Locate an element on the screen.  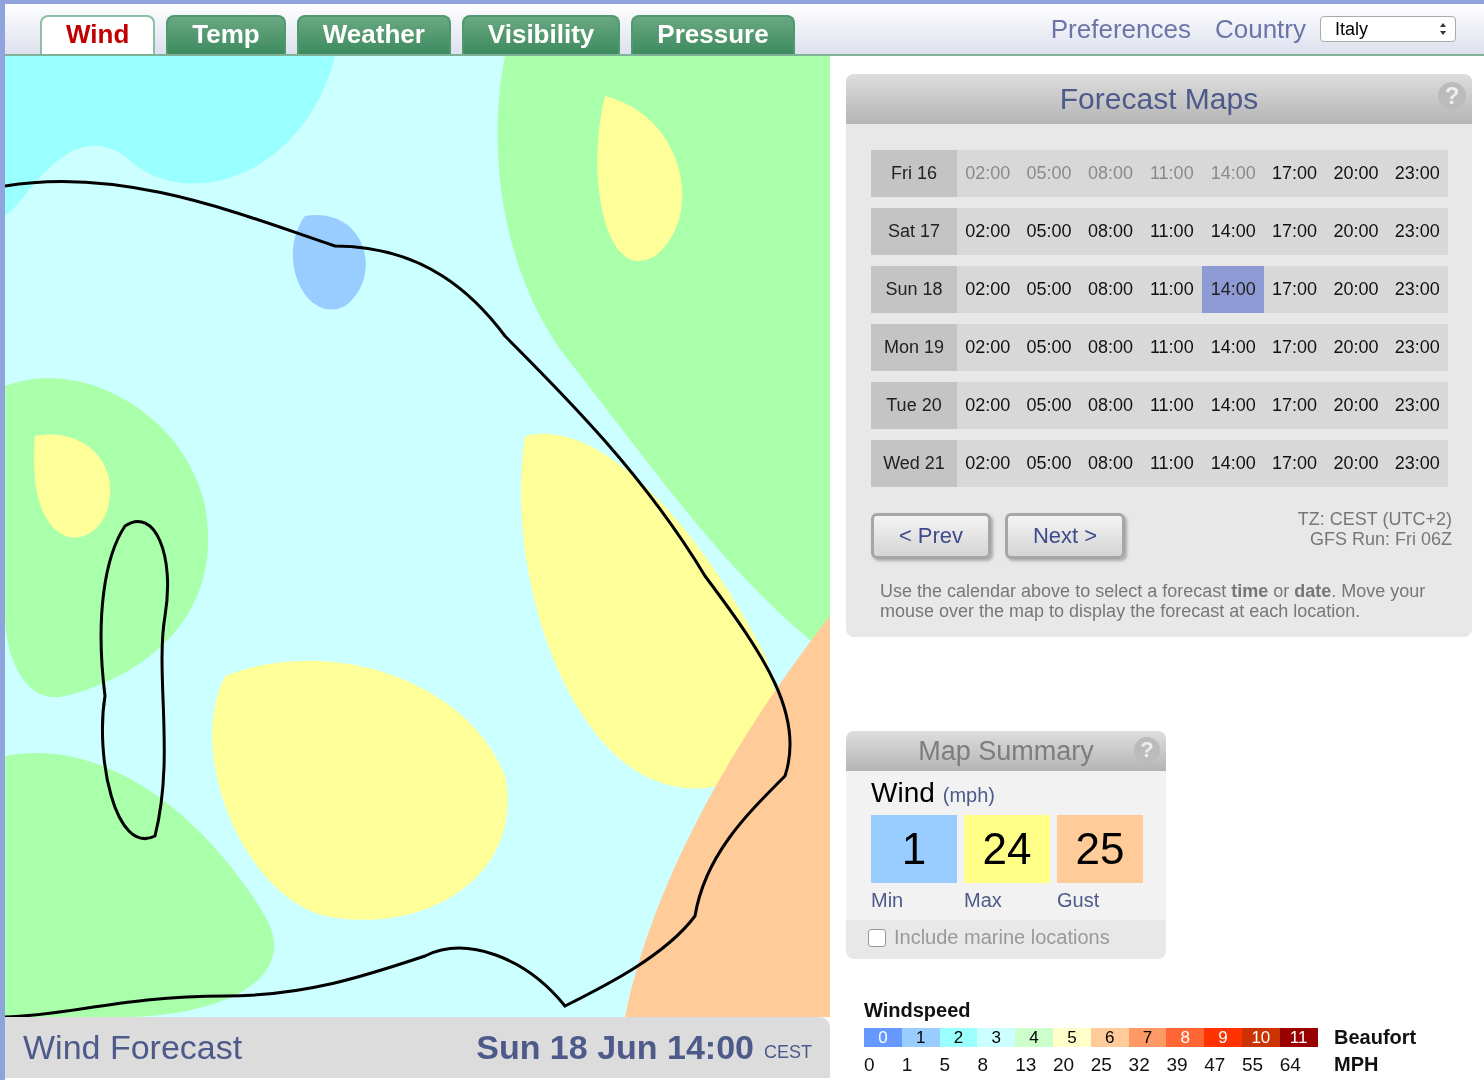
speed-tick: 64 is located at coordinates (1290, 1064).